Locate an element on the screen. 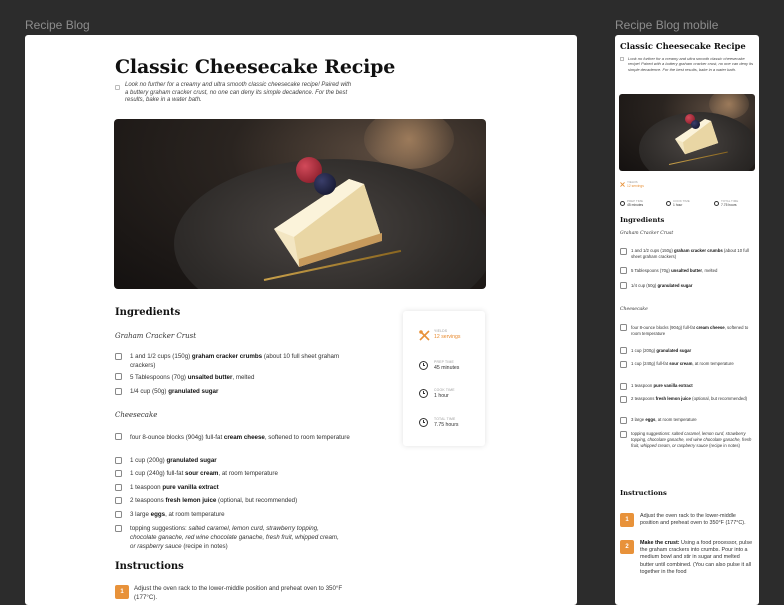 The image size is (784, 605). recipe-title-mobile: Classic Cheesecake Recipe is located at coordinates (683, 46).